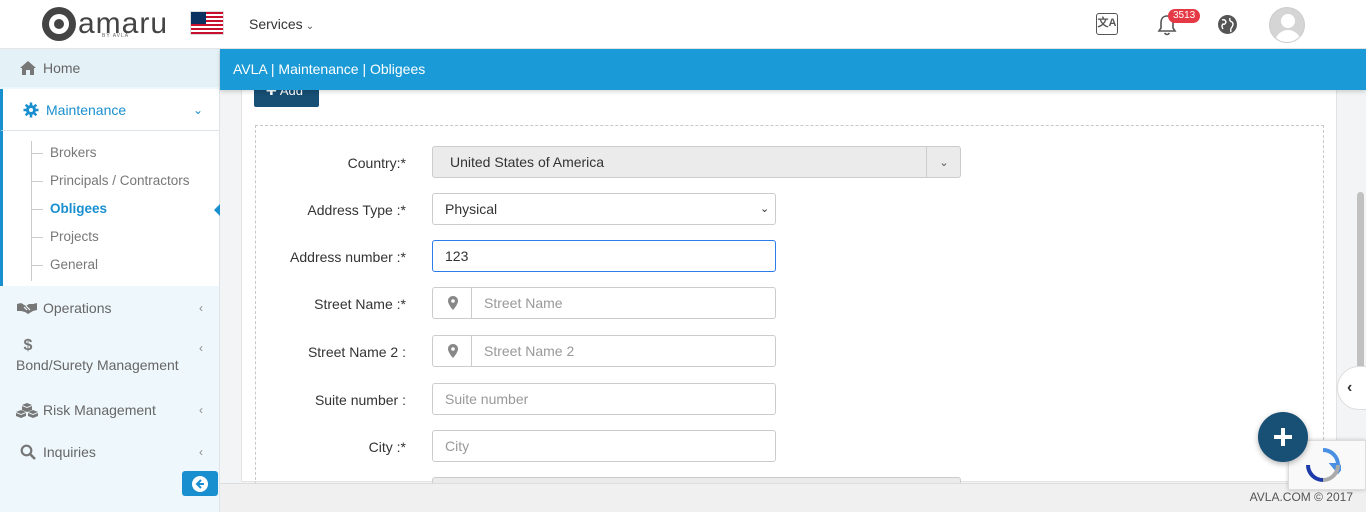 Image resolution: width=1366 pixels, height=512 pixels. I want to click on sidebar-item-label: Maintenance, so click(86, 109).